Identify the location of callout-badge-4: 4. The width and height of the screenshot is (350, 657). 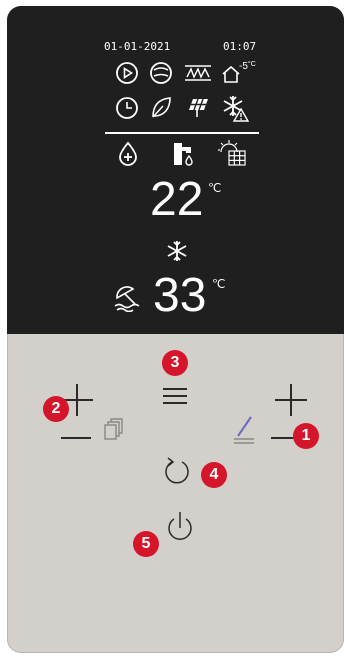
(214, 475).